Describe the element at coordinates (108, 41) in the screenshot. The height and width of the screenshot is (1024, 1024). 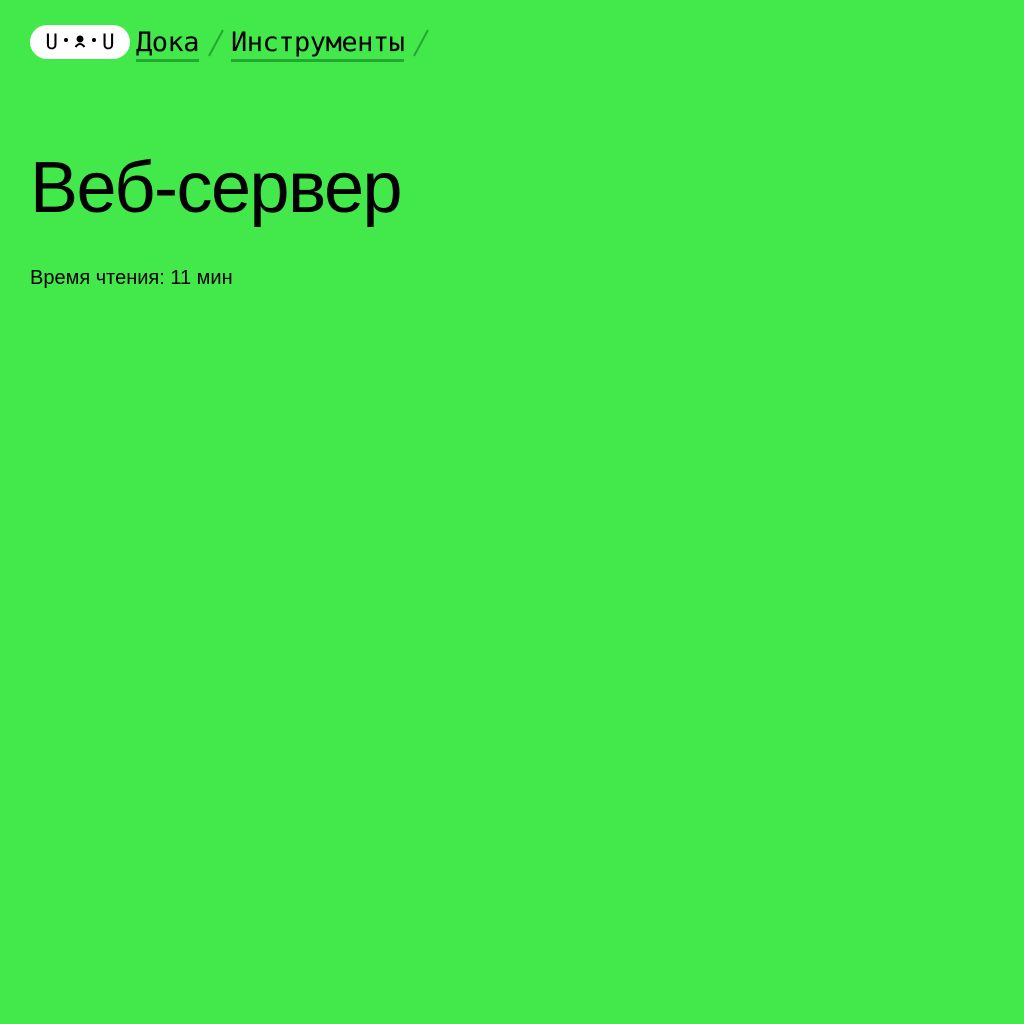
I see `logo-right-glyph: U` at that location.